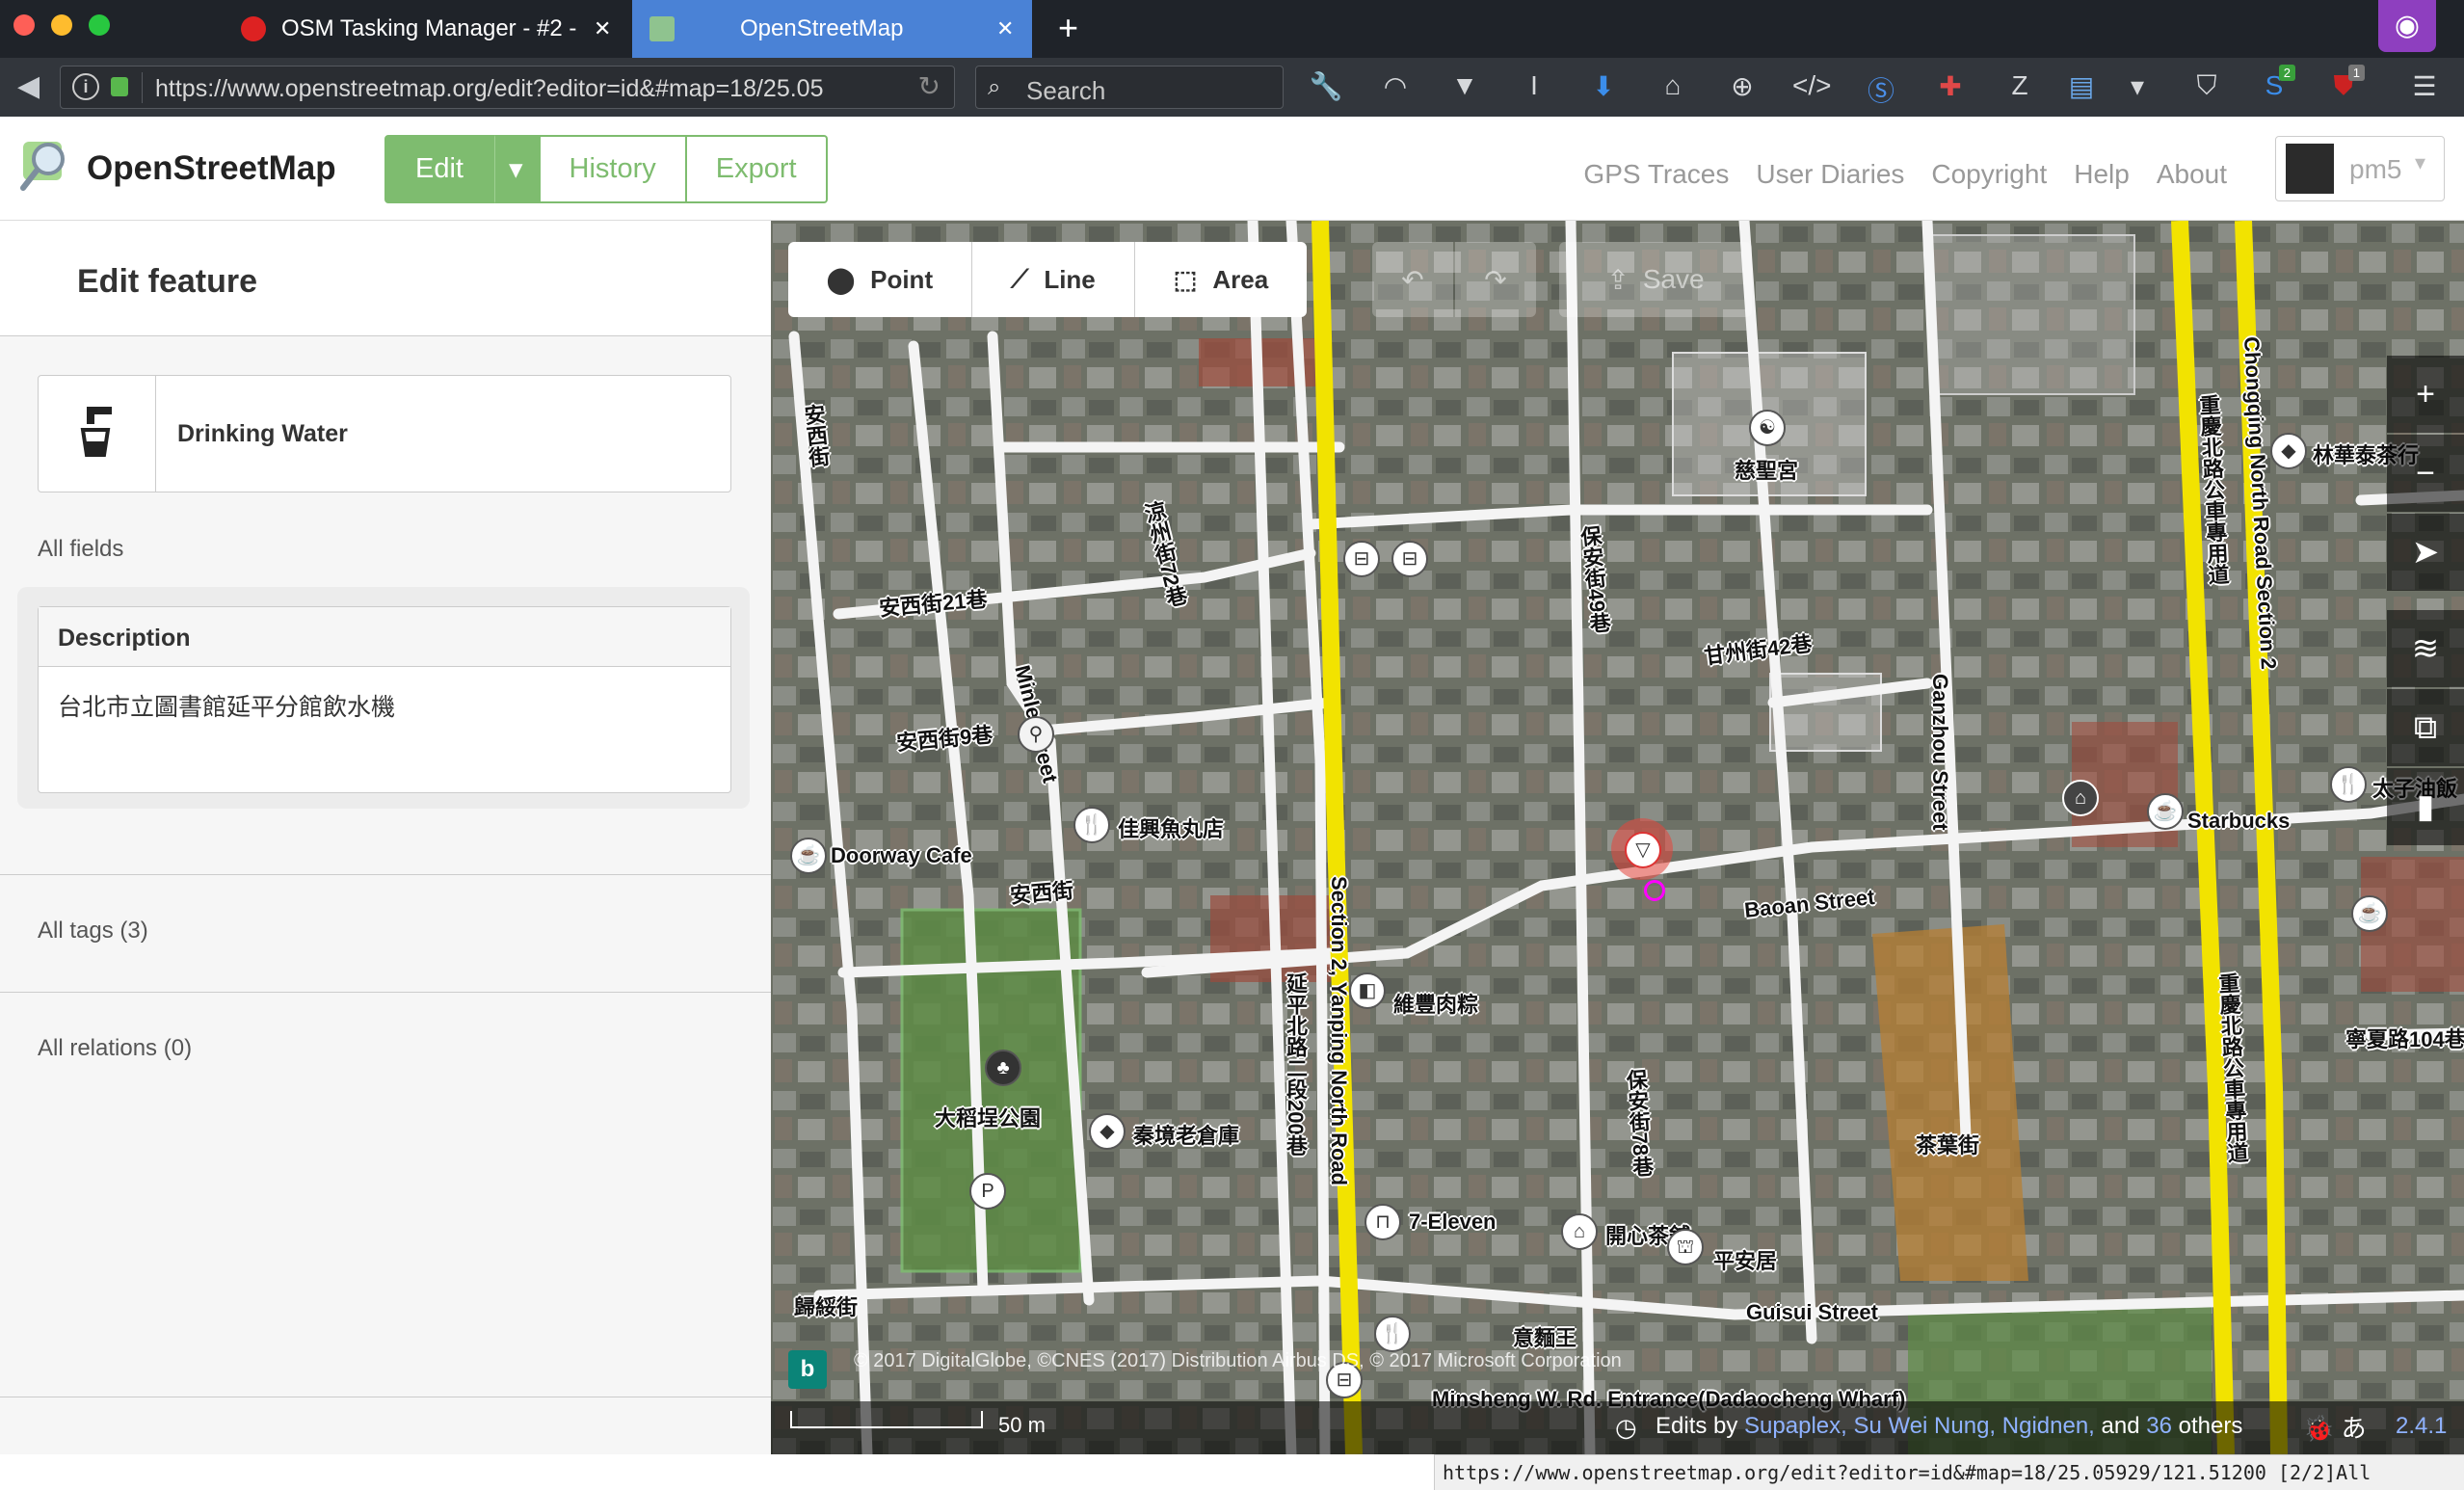 The width and height of the screenshot is (2464, 1490). I want to click on home-icon: ⌂, so click(1673, 85).